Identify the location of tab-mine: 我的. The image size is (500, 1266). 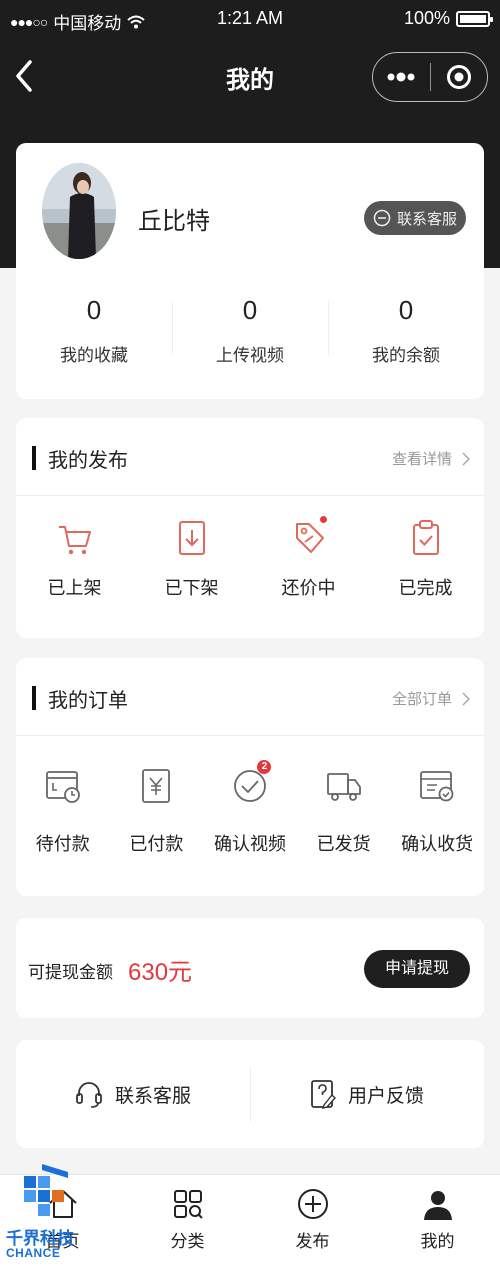
(437, 1220).